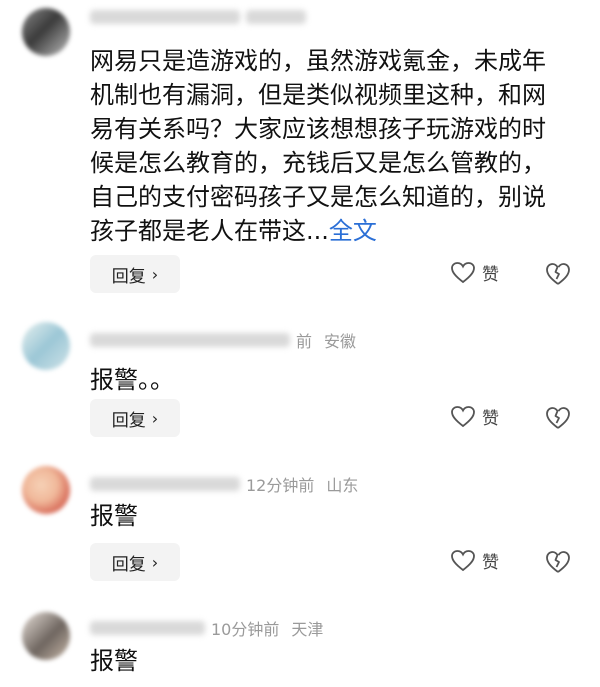  Describe the element at coordinates (304, 341) in the screenshot. I see `comment-time: 前` at that location.